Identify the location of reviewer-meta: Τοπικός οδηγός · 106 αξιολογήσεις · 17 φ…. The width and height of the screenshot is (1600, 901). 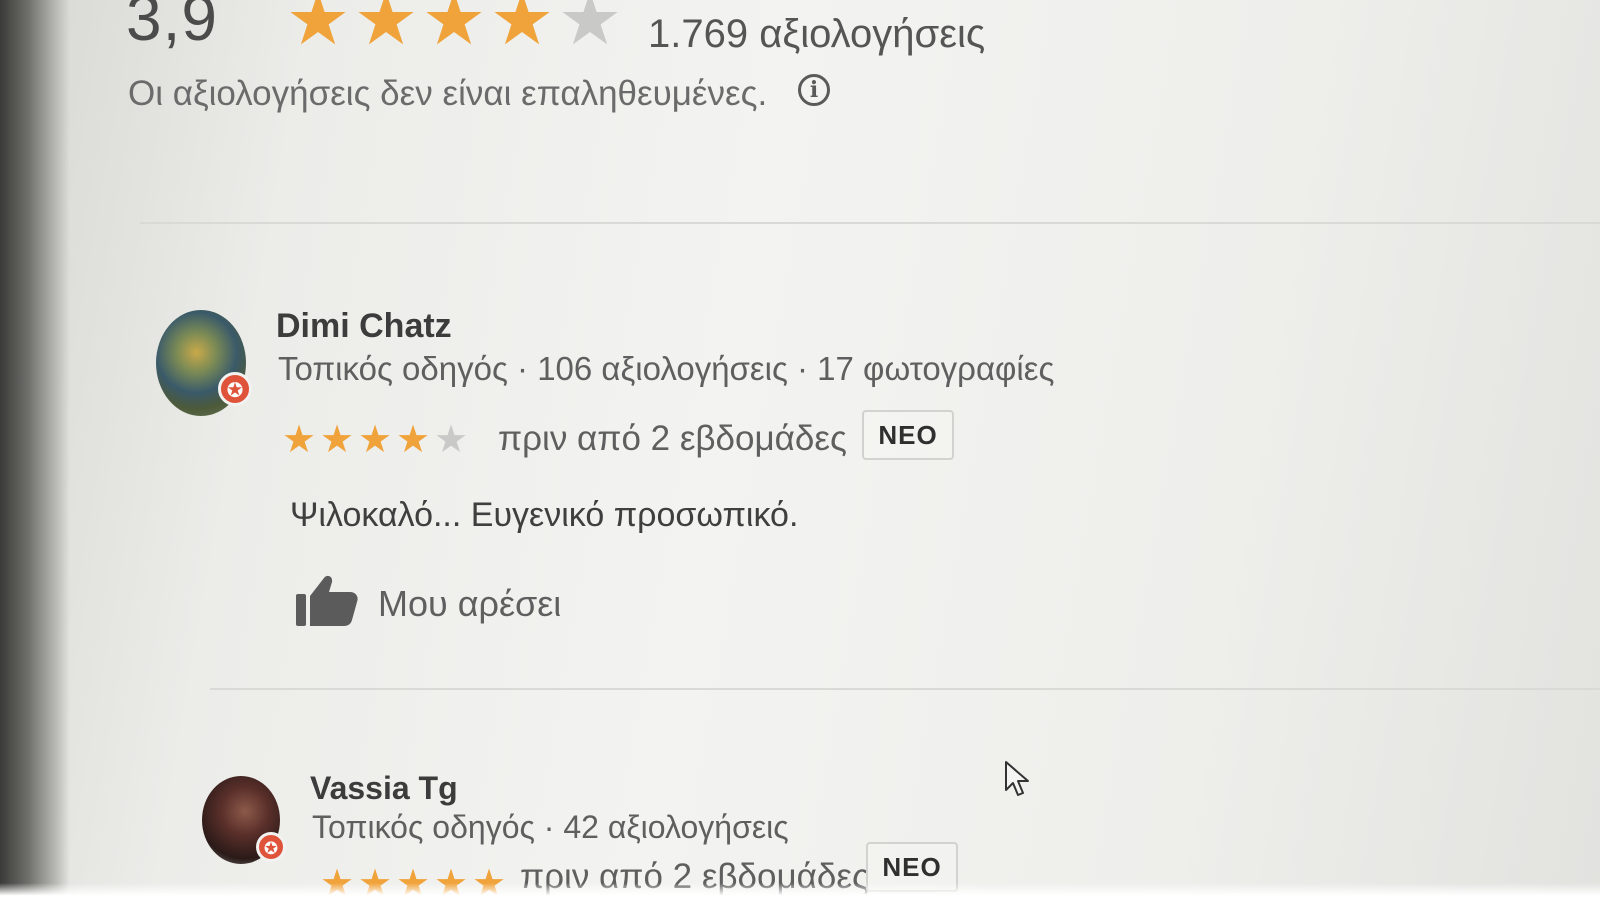
(666, 369).